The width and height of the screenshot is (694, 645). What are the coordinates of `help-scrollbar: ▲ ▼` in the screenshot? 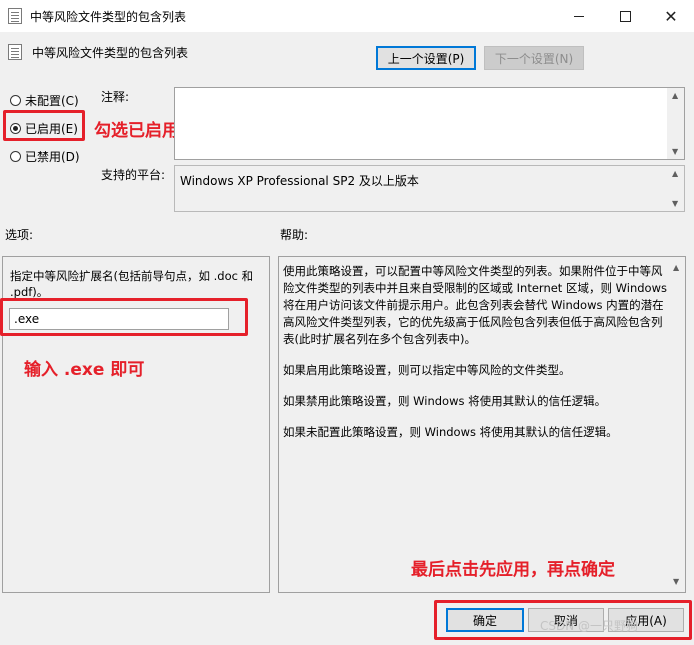 It's located at (676, 424).